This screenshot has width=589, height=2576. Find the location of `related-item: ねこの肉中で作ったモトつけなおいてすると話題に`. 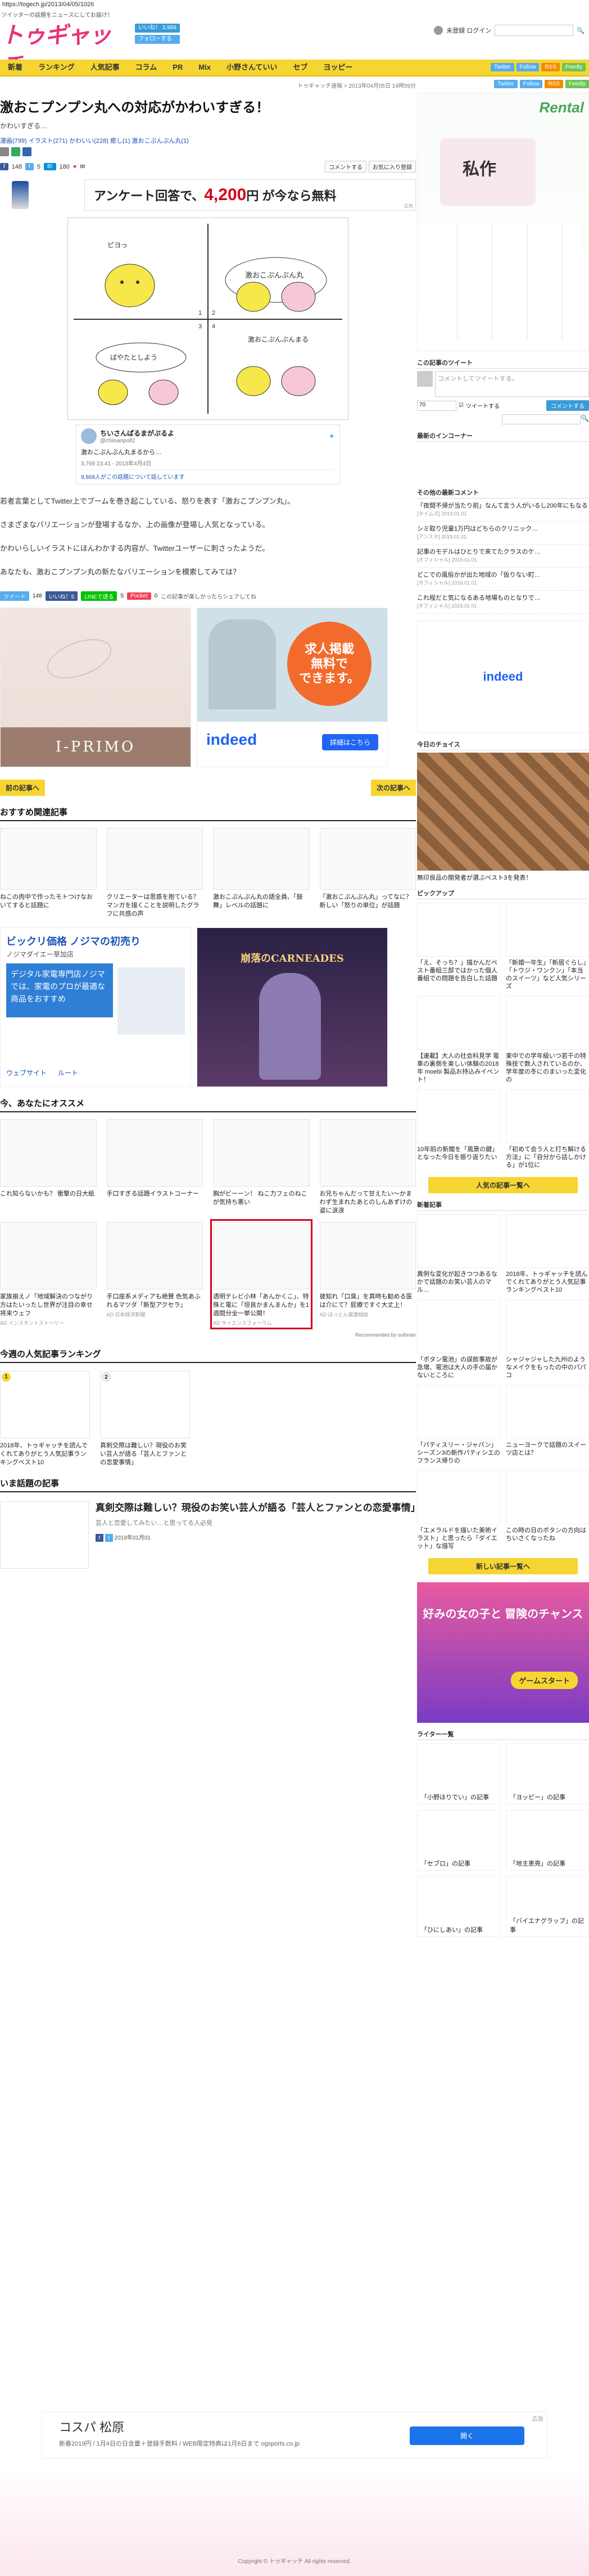

related-item: ねこの肉中で作ったモトつけなおいてすると話題に is located at coordinates (48, 873).